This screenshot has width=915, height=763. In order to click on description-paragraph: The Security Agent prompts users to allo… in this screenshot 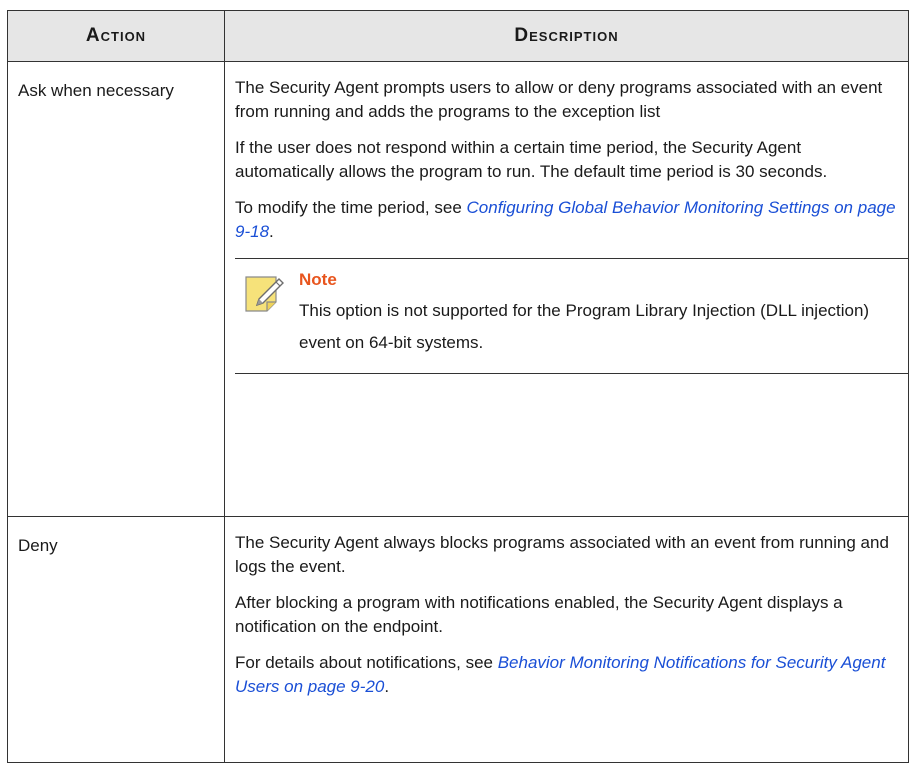, I will do `click(559, 99)`.